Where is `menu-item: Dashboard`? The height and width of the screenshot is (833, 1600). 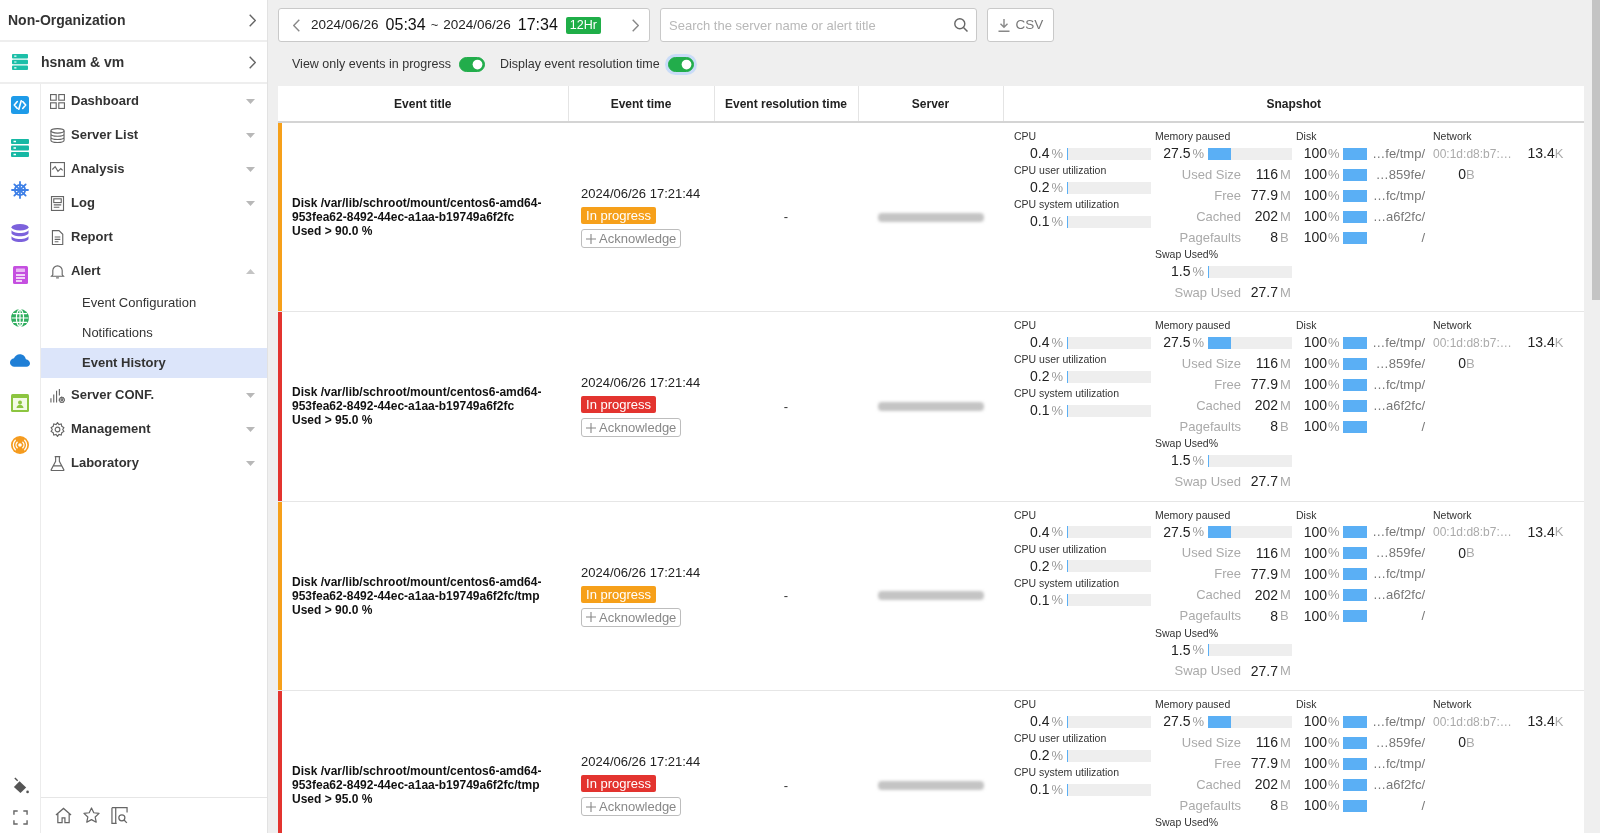 menu-item: Dashboard is located at coordinates (154, 101).